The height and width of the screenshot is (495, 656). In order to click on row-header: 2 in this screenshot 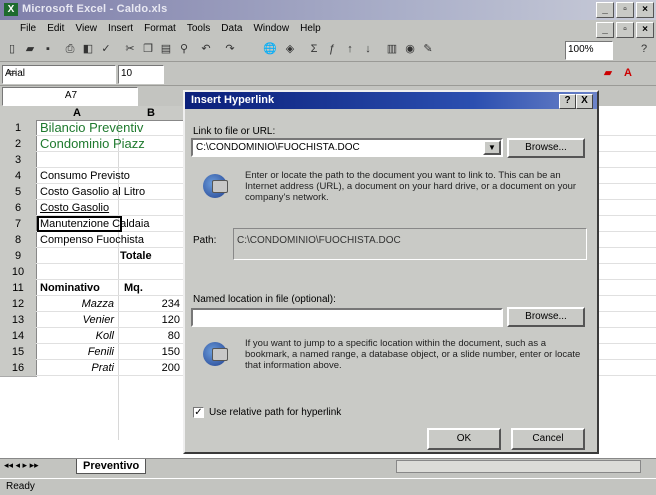, I will do `click(18, 144)`.